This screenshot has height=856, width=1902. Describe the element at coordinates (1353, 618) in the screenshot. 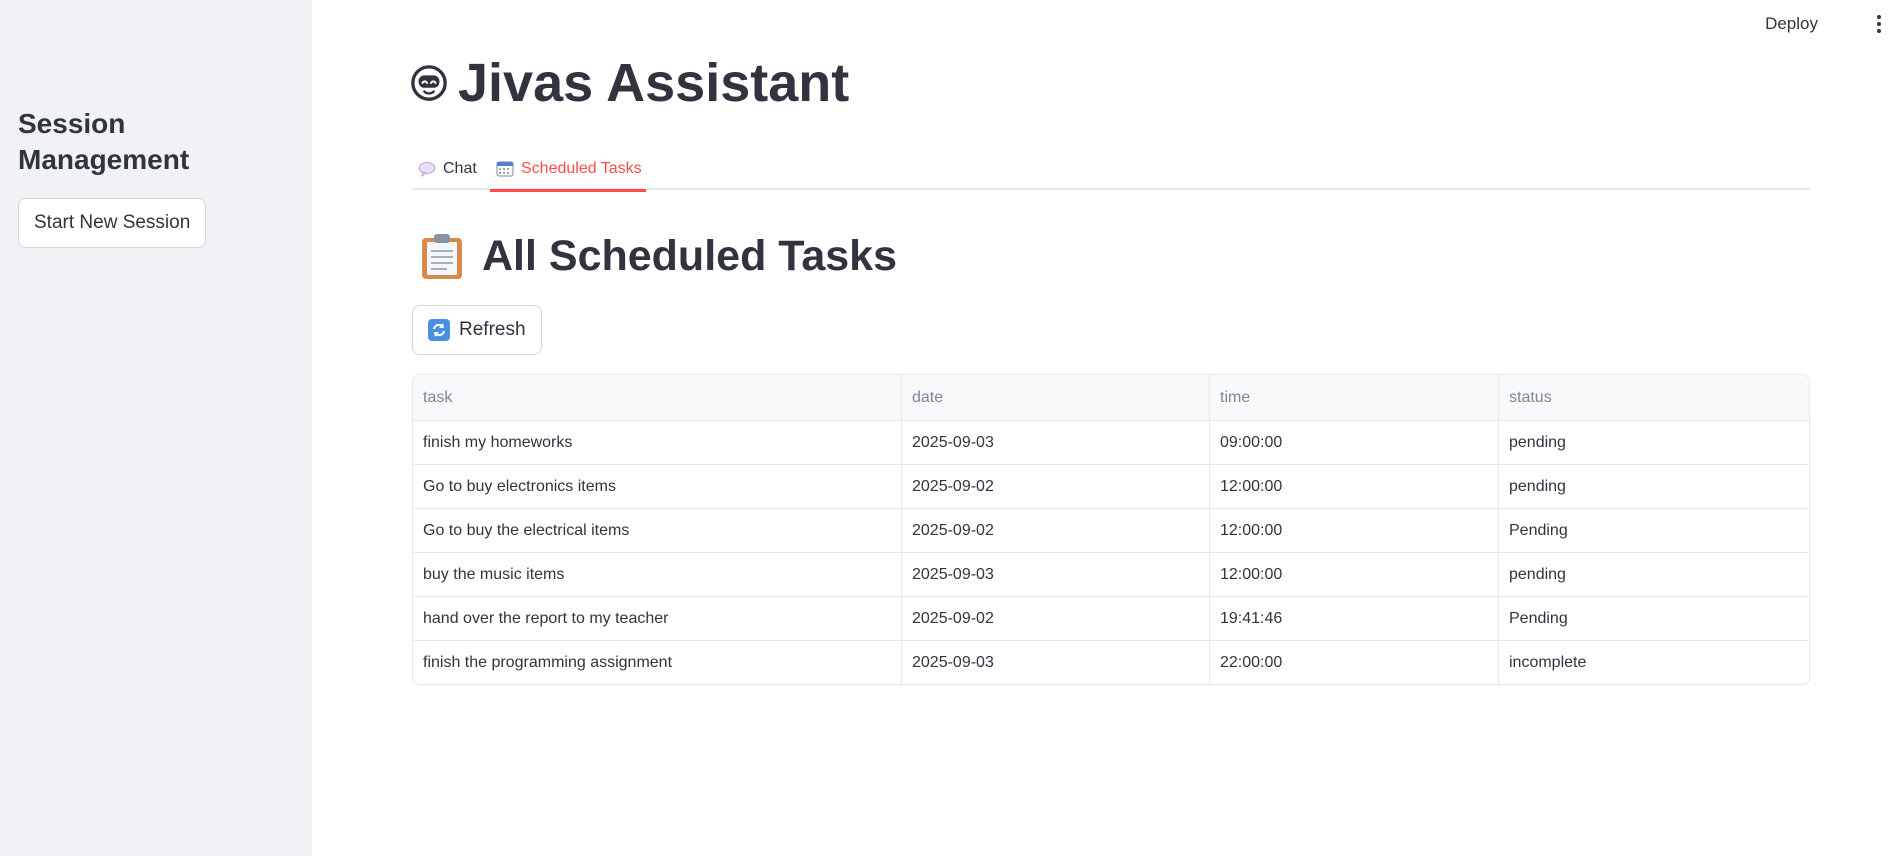

I see `table-cell-time: 19:41:46` at that location.